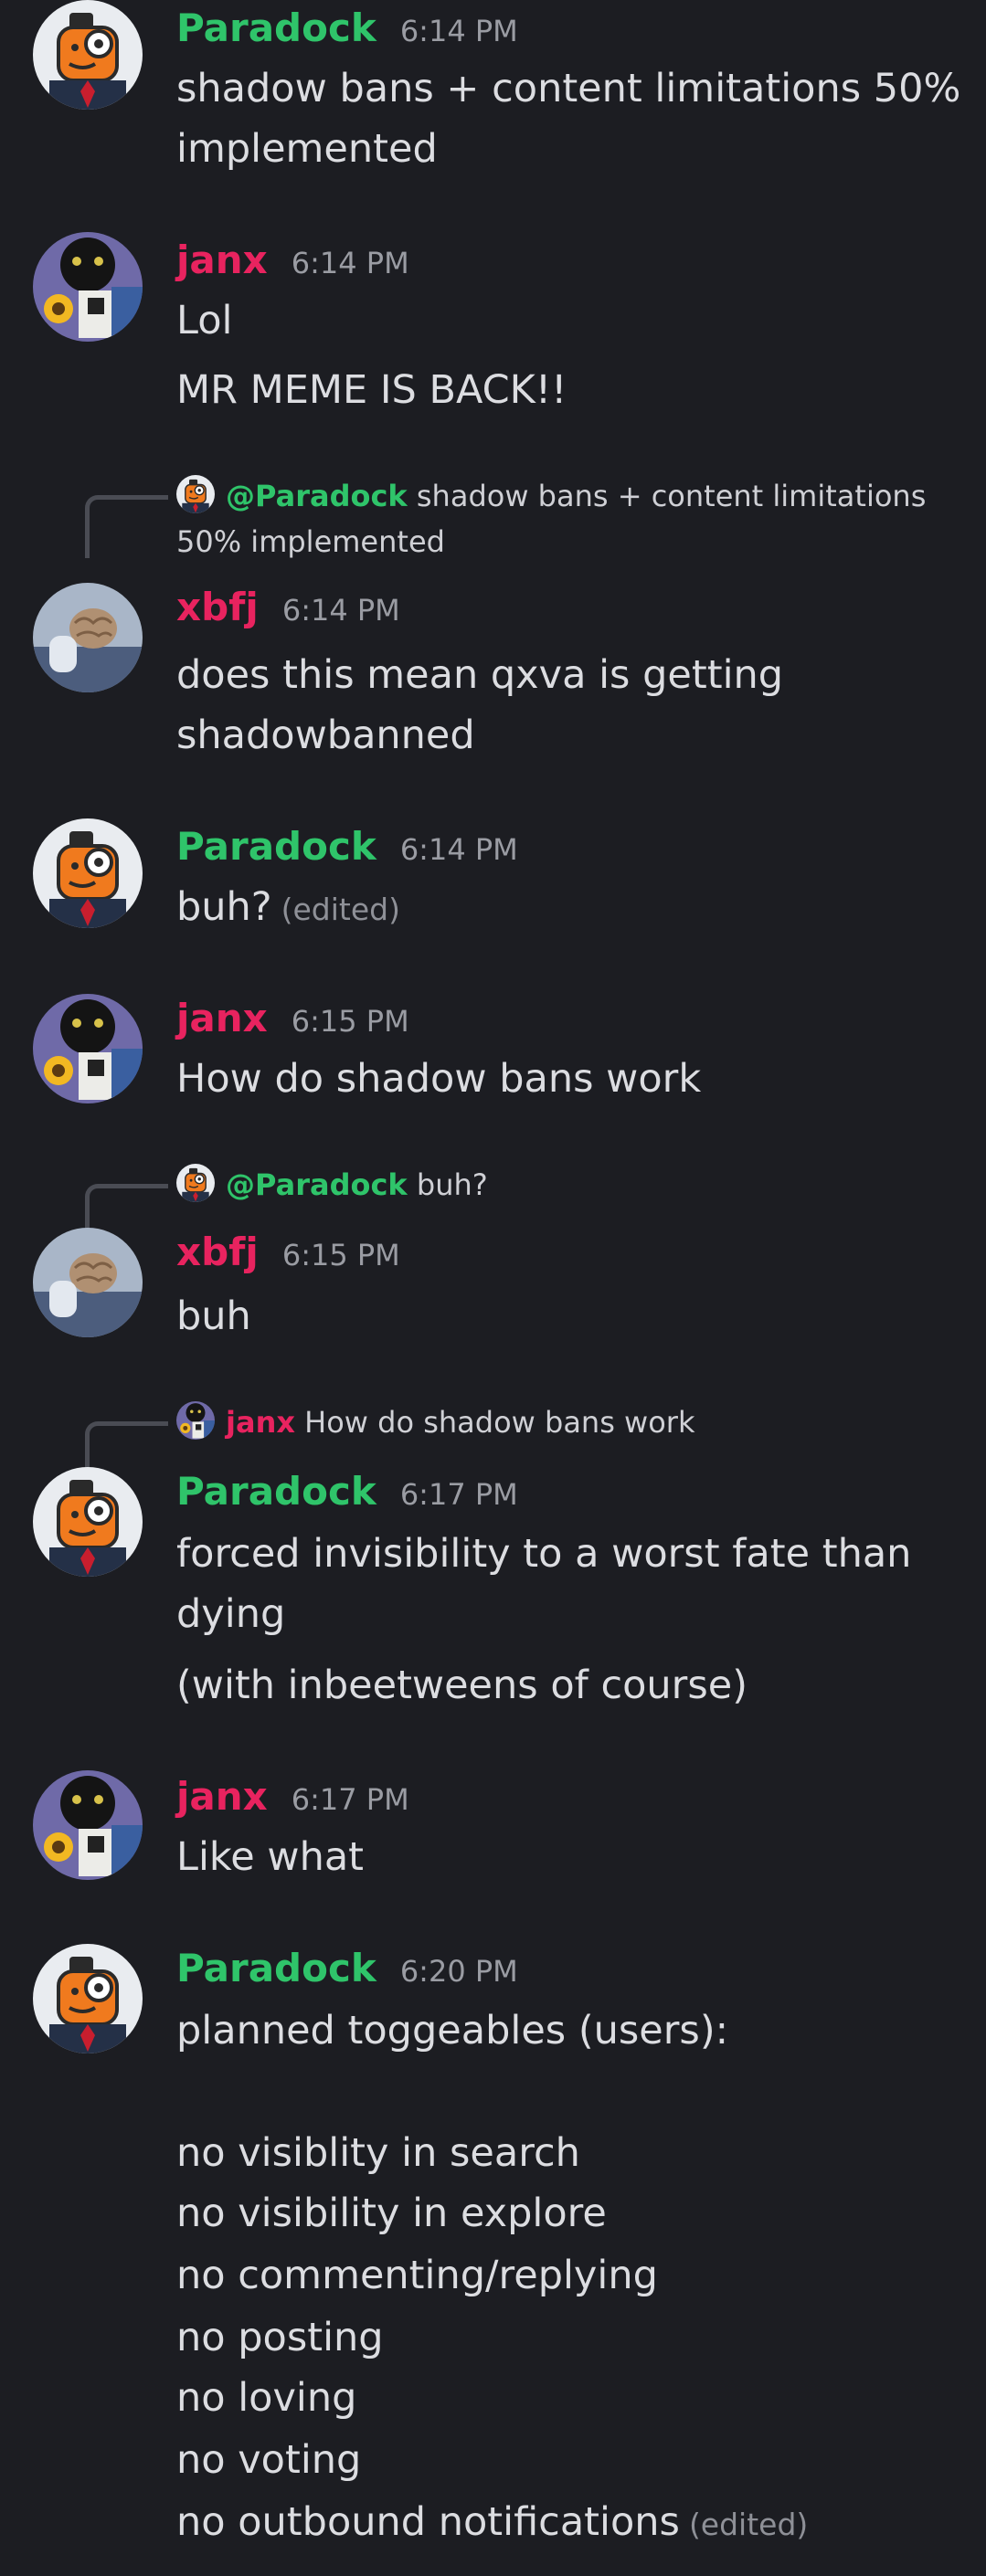  Describe the element at coordinates (568, 88) in the screenshot. I see `message-text: shadow bans + content limitations 50%` at that location.